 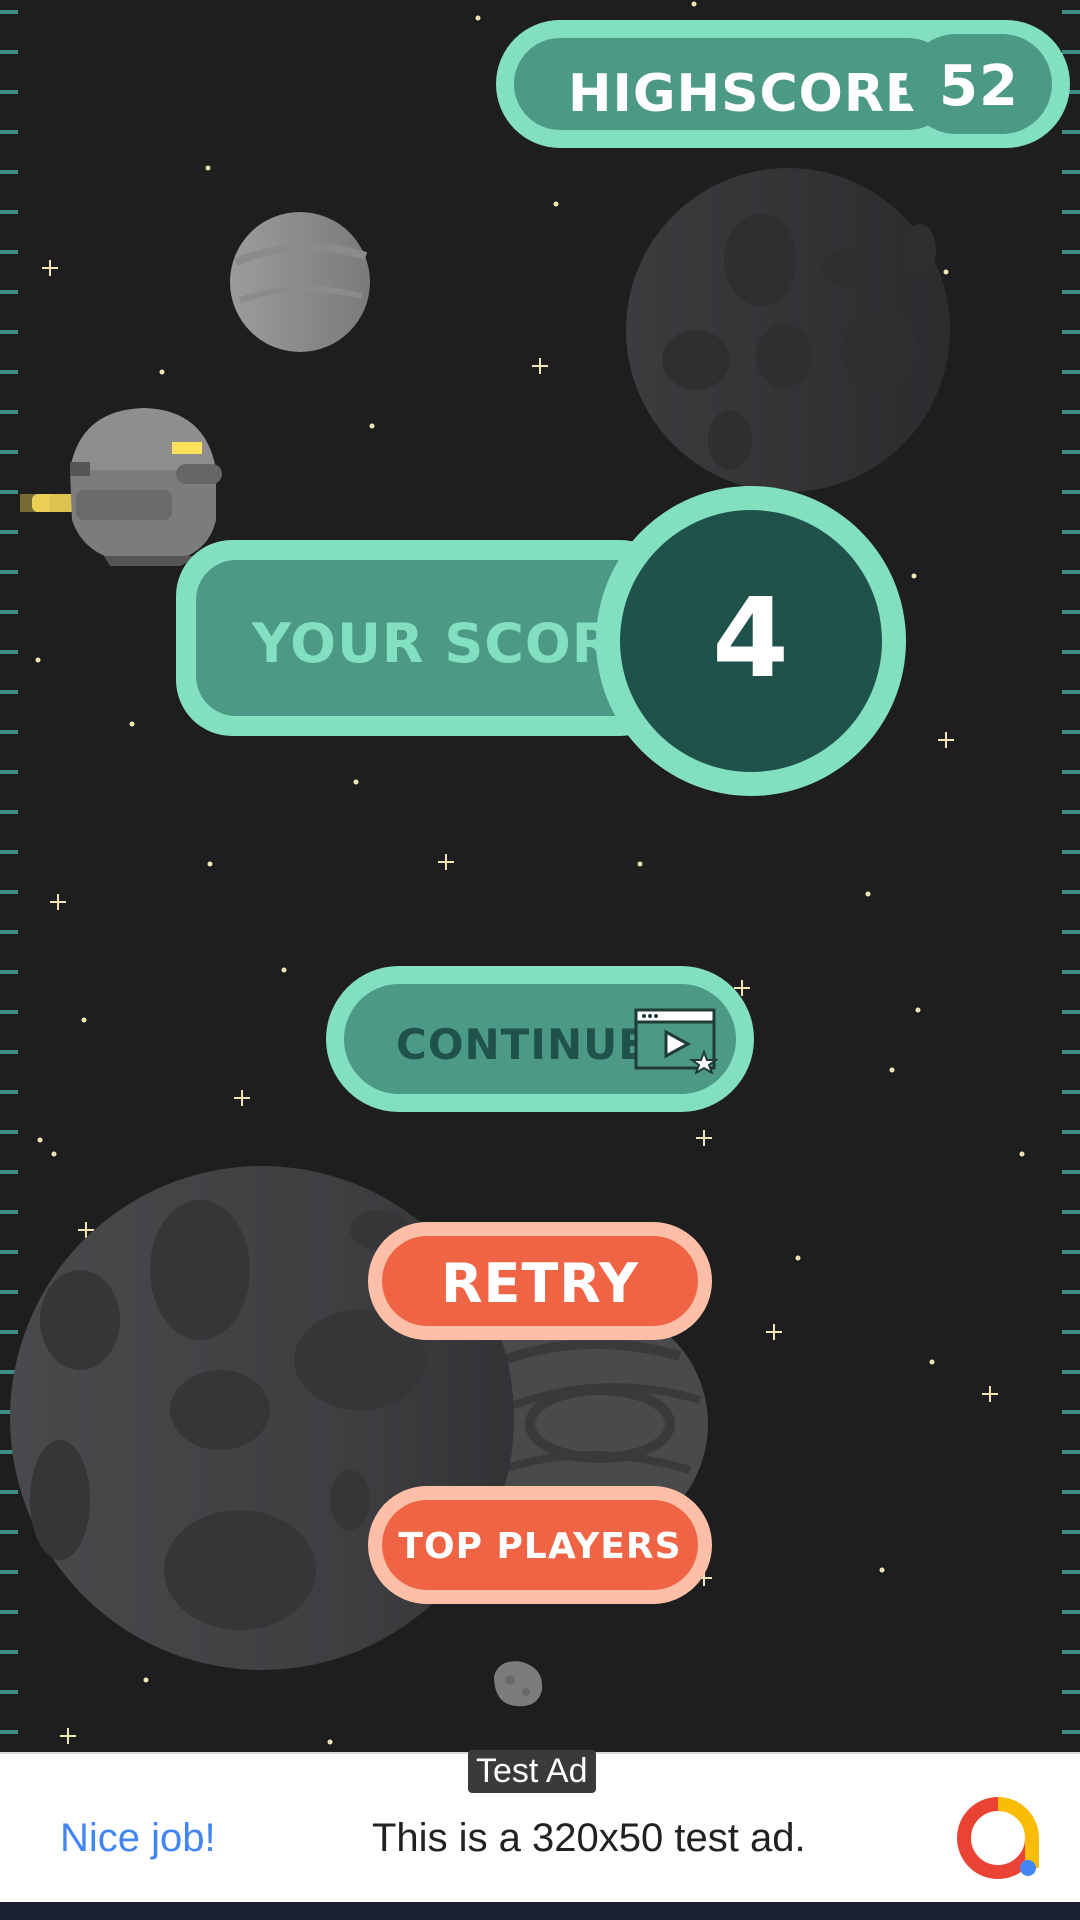 What do you see at coordinates (745, 94) in the screenshot?
I see `highscore-label: HIGHSCORE` at bounding box center [745, 94].